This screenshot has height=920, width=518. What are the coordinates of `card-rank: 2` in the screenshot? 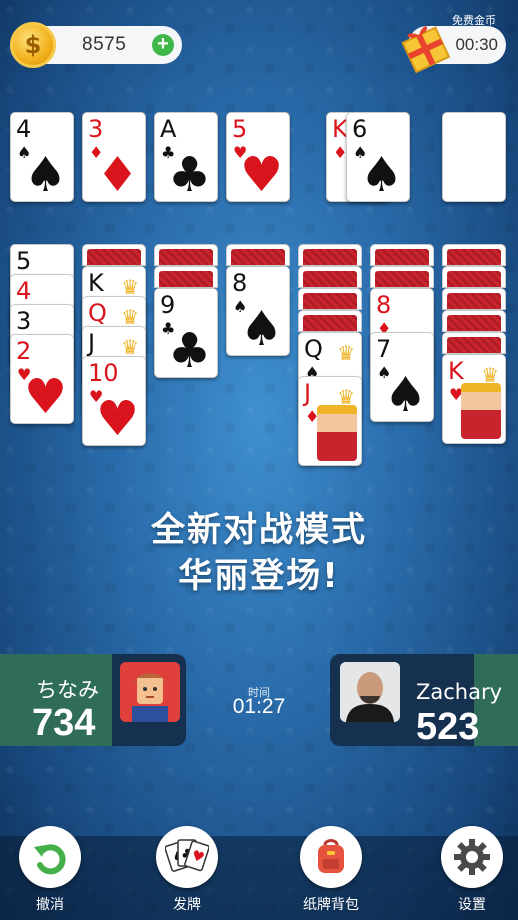 It's located at (24, 351).